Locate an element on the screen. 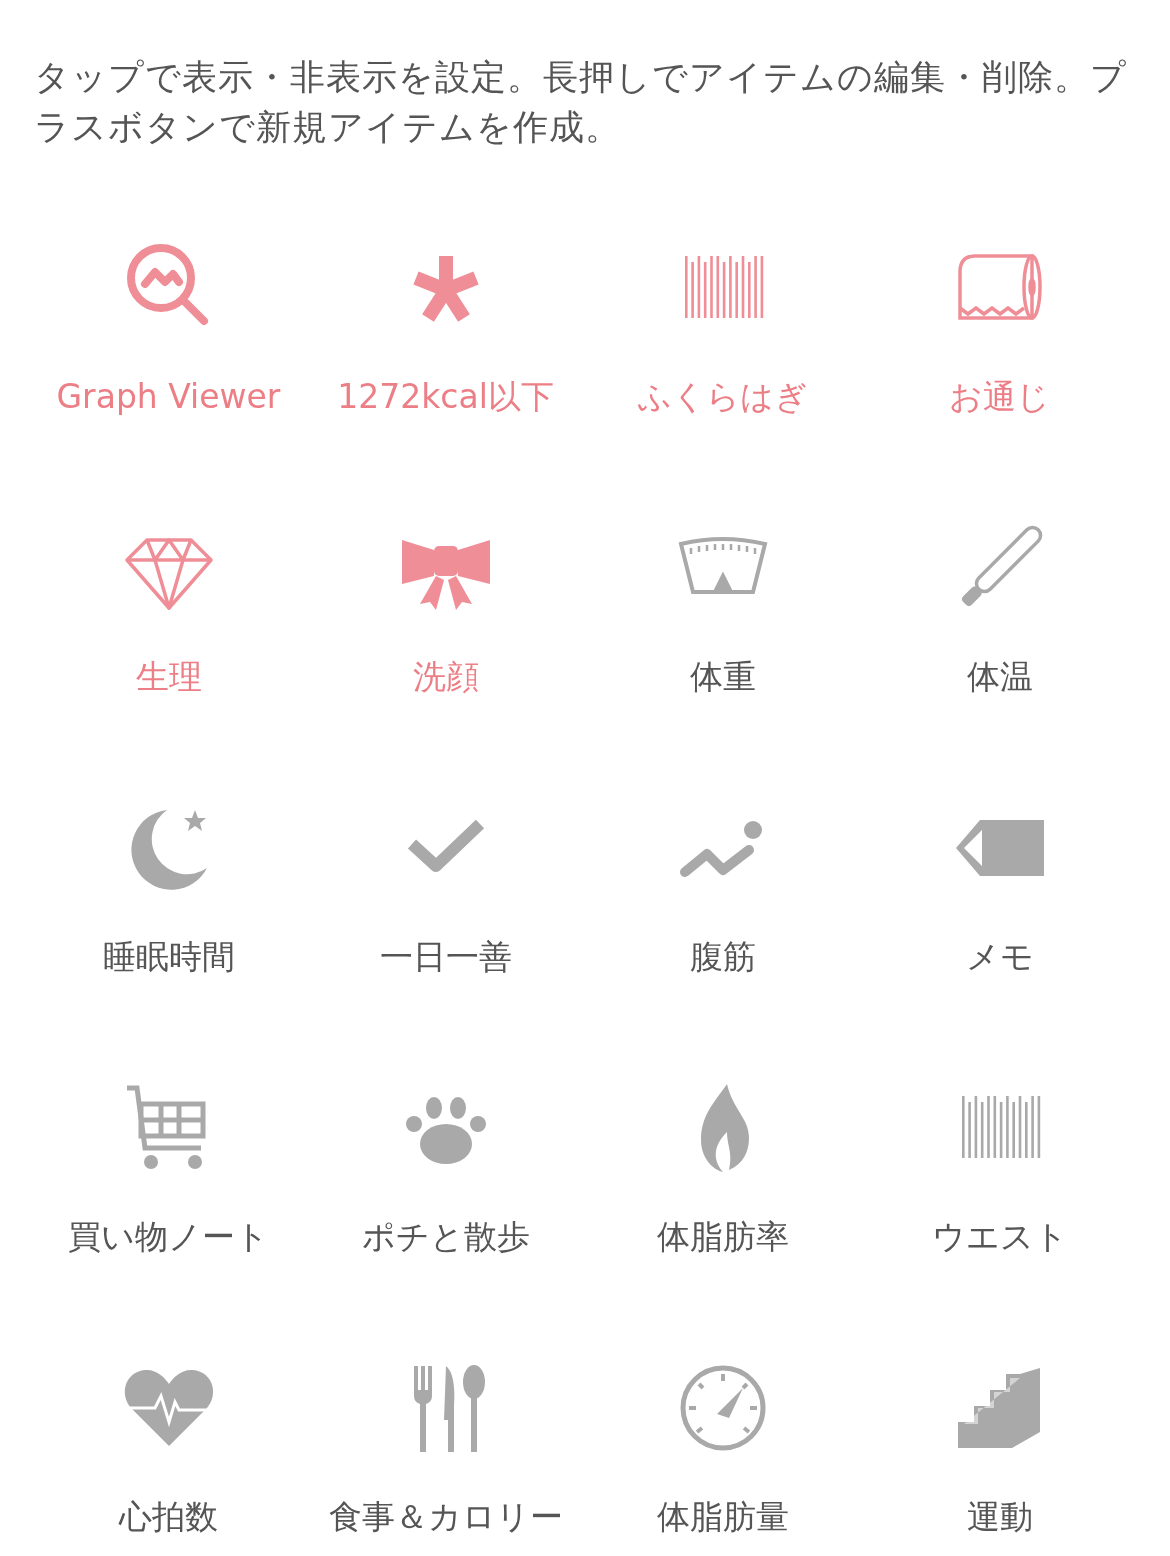 Image resolution: width=1170 pixels, height=1556 pixels. toggle-item: 食事＆カロリー is located at coordinates (445, 1448).